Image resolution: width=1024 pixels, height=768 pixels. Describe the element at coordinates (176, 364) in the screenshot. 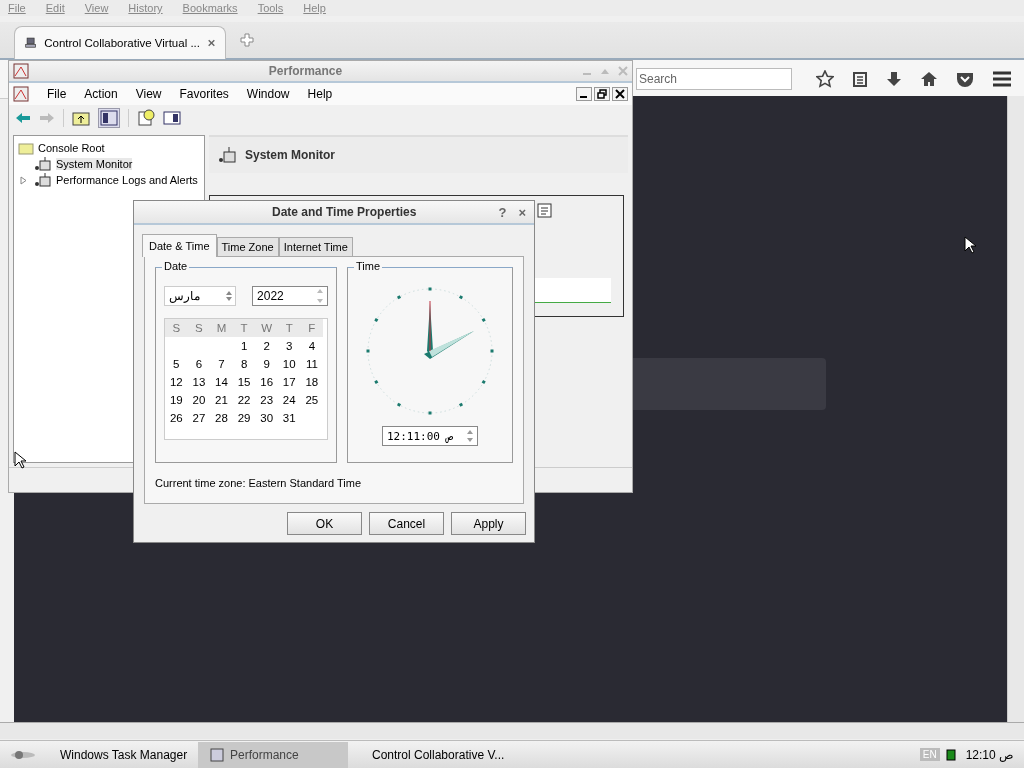

I see `calendar-day: 5` at that location.